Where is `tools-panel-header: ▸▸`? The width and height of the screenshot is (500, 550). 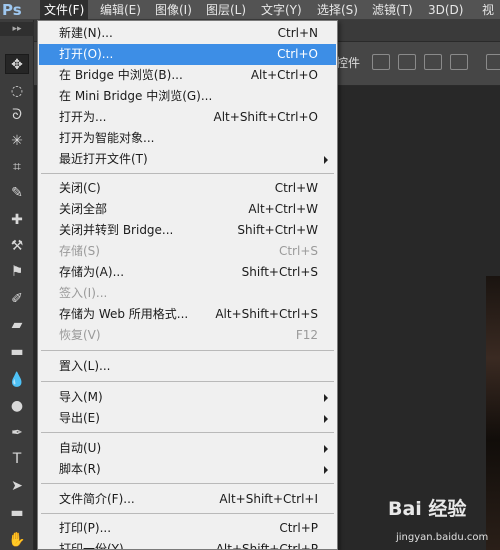
tools-panel-header: ▸▸ is located at coordinates (17, 29).